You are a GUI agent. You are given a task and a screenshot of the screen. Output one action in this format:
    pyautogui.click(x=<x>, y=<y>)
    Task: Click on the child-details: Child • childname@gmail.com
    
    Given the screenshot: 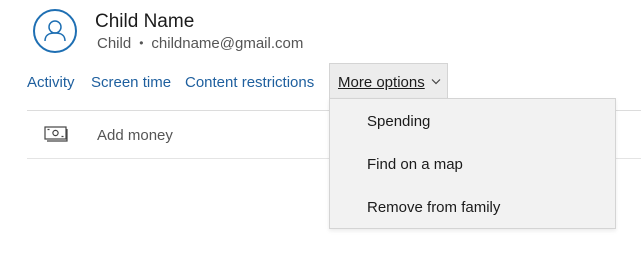 What is the action you would take?
    pyautogui.click(x=200, y=43)
    